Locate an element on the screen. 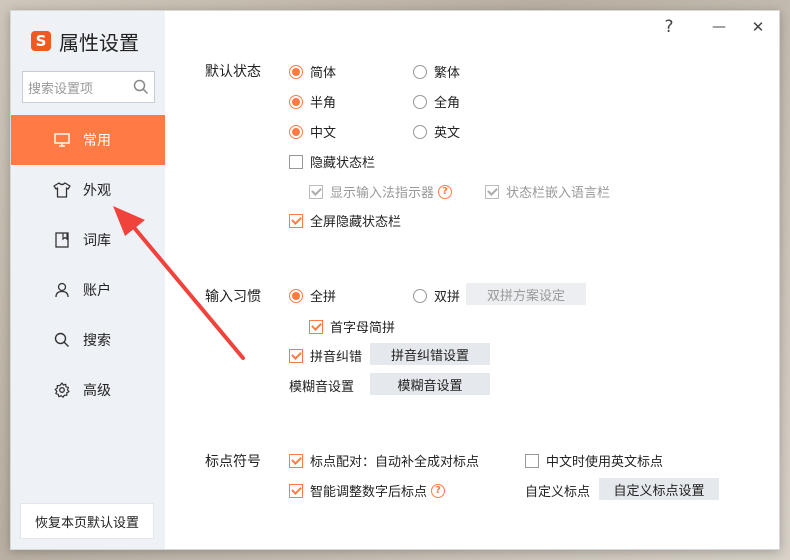 The image size is (790, 560). option-label: 全角 is located at coordinates (447, 103).